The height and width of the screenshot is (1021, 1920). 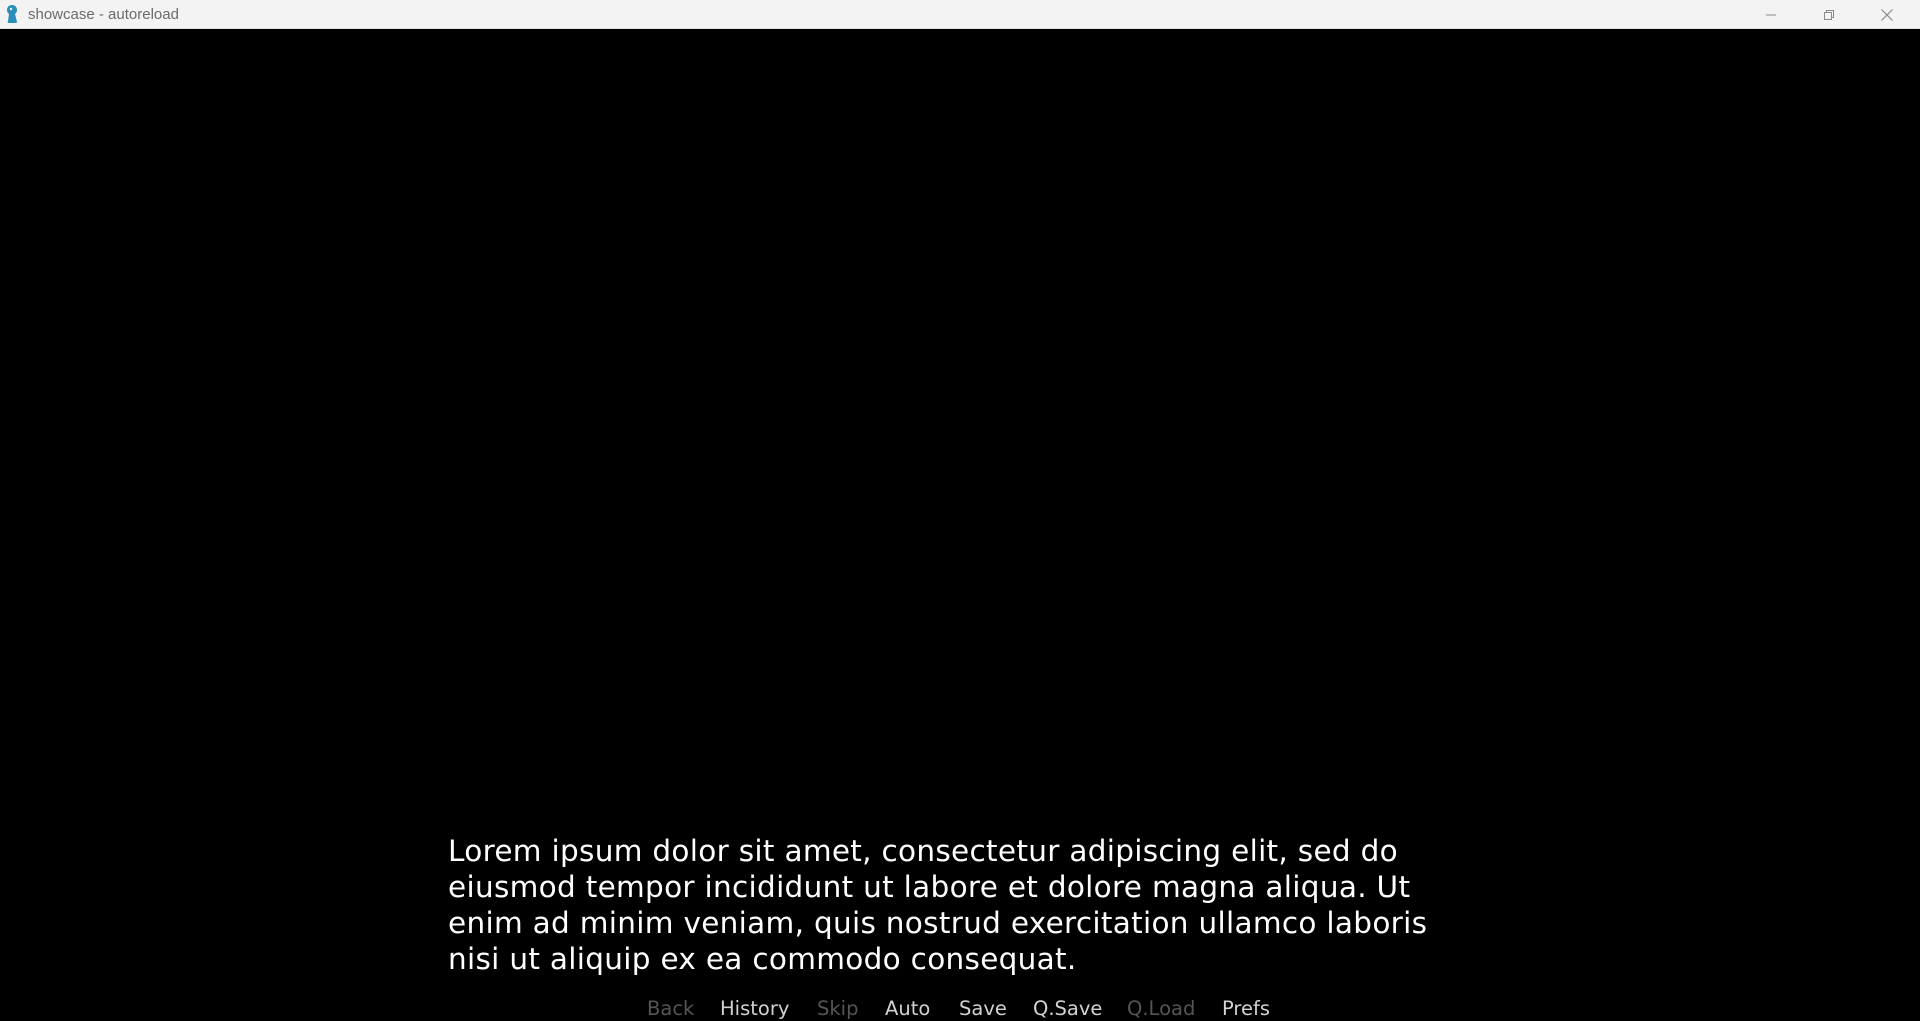 What do you see at coordinates (1246, 1008) in the screenshot?
I see `quick-menu-prefs: Prefs` at bounding box center [1246, 1008].